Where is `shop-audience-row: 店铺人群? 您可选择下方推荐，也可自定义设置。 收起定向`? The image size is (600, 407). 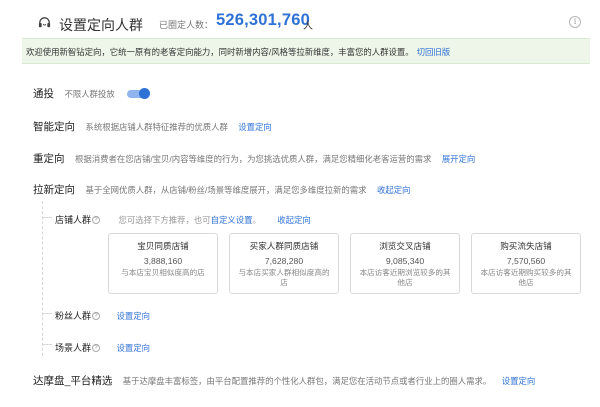
shop-audience-row: 店铺人群? 您可选择下方推荐，也可自定义设置。 收起定向 is located at coordinates (183, 220).